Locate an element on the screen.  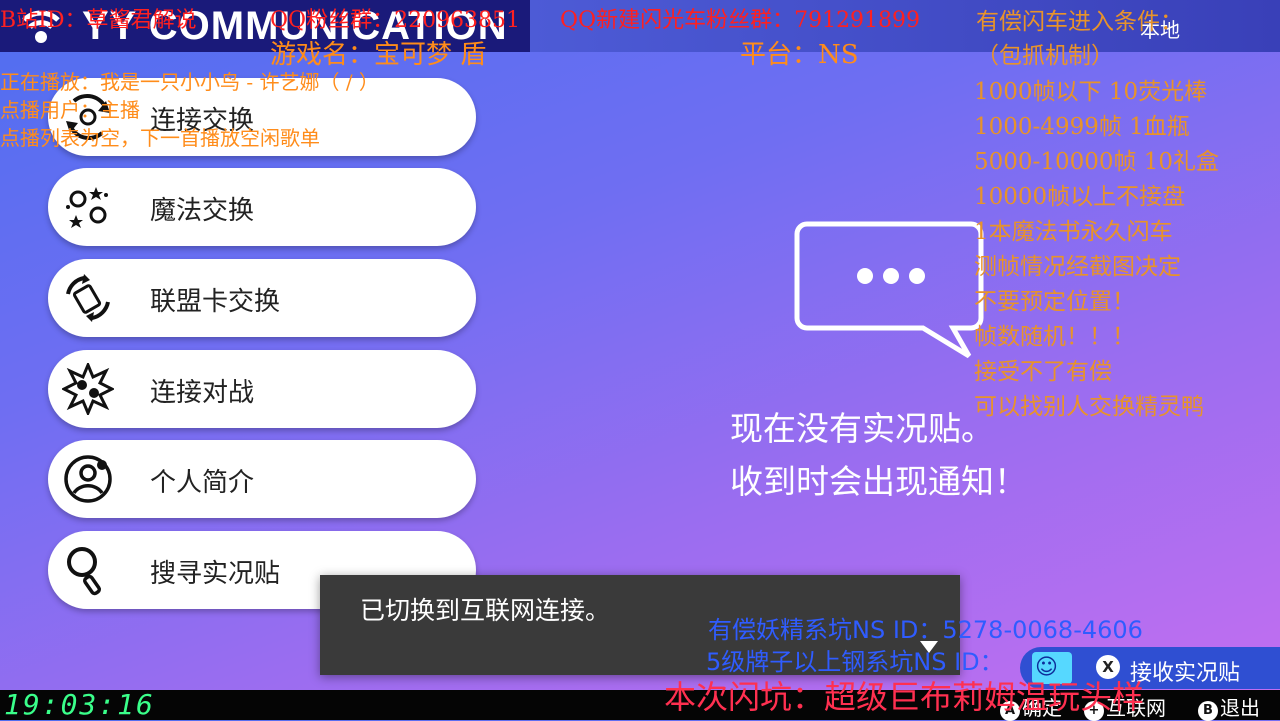
hint-exit: B 退出 is located at coordinates (1229, 706).